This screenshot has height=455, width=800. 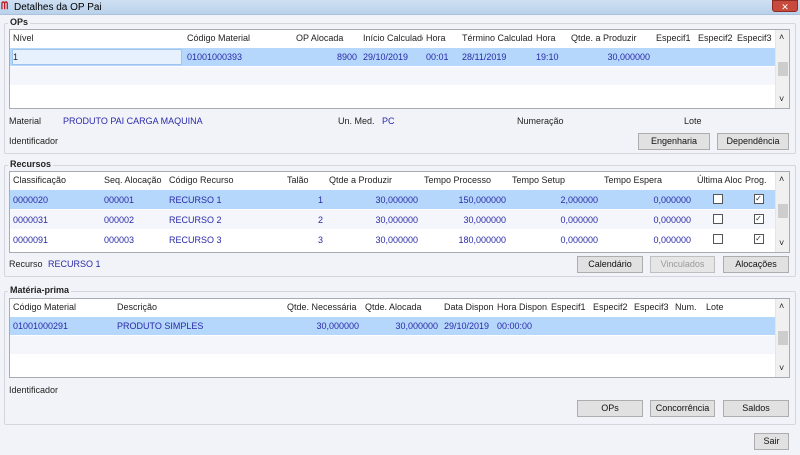 What do you see at coordinates (682, 408) in the screenshot?
I see `concorrencia-button: Concorrência` at bounding box center [682, 408].